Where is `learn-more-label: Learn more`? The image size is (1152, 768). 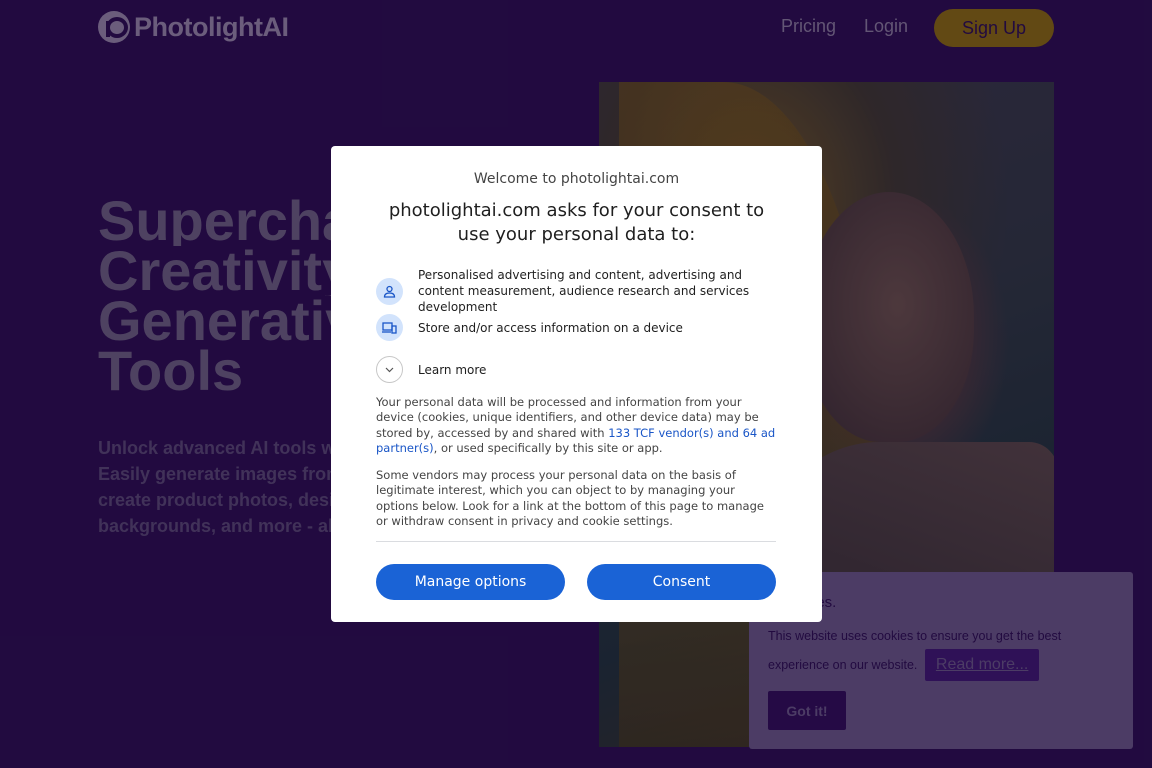
learn-more-label: Learn more is located at coordinates (452, 369).